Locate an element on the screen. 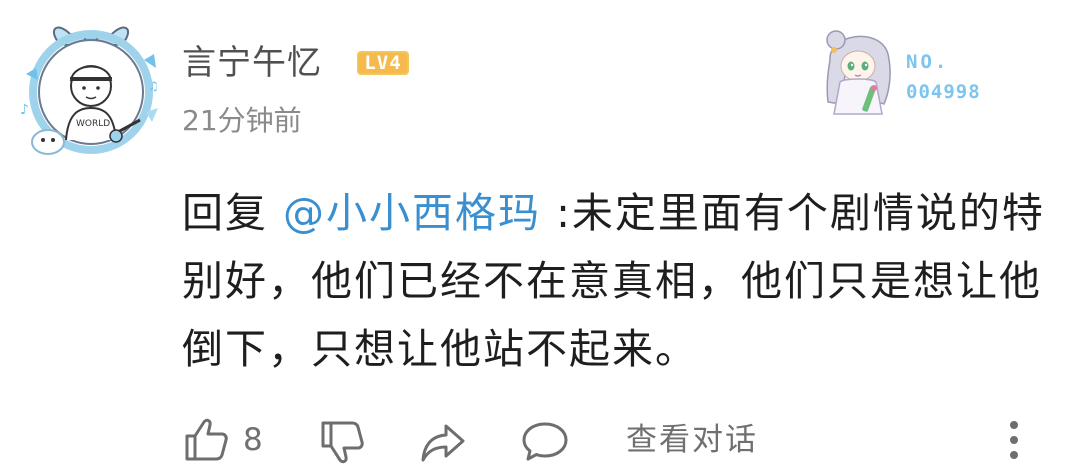 The height and width of the screenshot is (474, 1079). comment-bubble-icon is located at coordinates (545, 441).